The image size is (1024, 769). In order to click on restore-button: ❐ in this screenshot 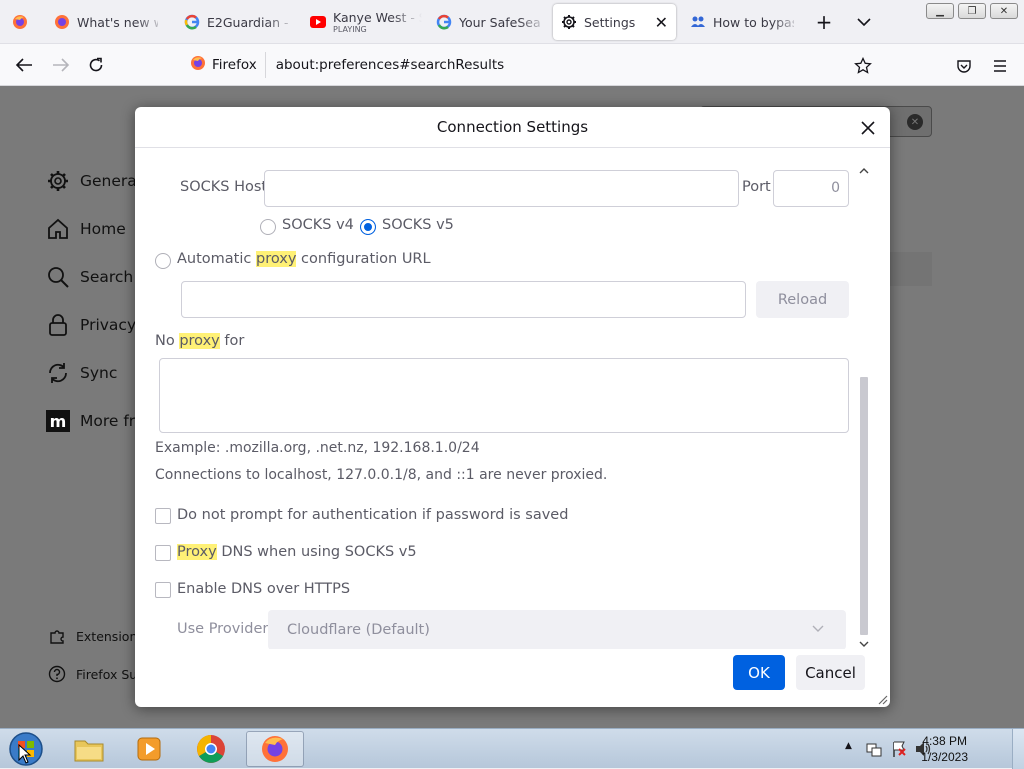, I will do `click(972, 11)`.